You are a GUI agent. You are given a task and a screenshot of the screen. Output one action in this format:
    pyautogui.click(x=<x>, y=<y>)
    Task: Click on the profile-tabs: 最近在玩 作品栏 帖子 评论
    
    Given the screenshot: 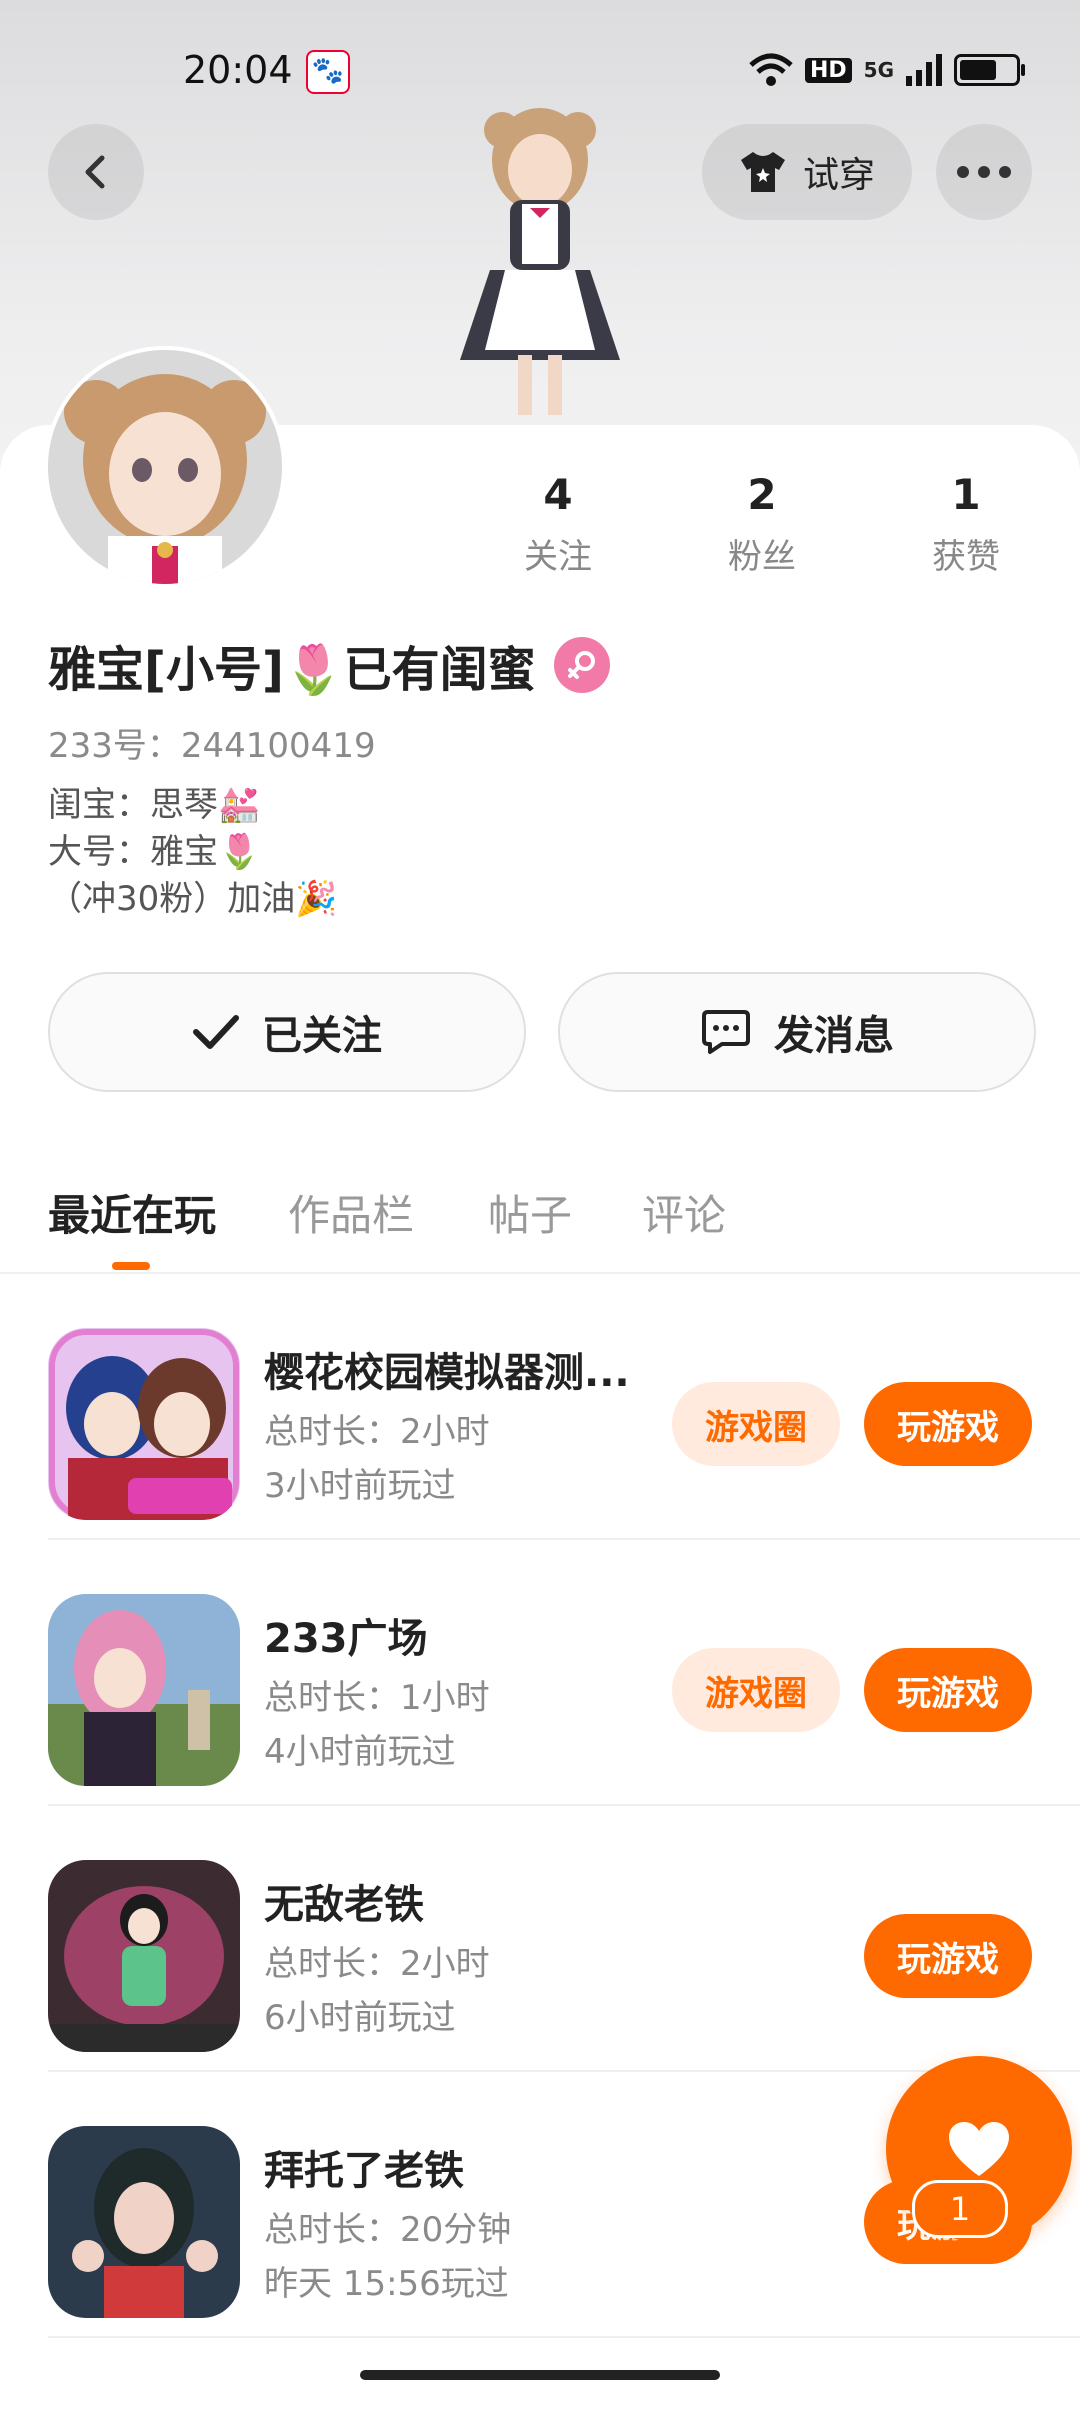 What is the action you would take?
    pyautogui.click(x=540, y=1227)
    